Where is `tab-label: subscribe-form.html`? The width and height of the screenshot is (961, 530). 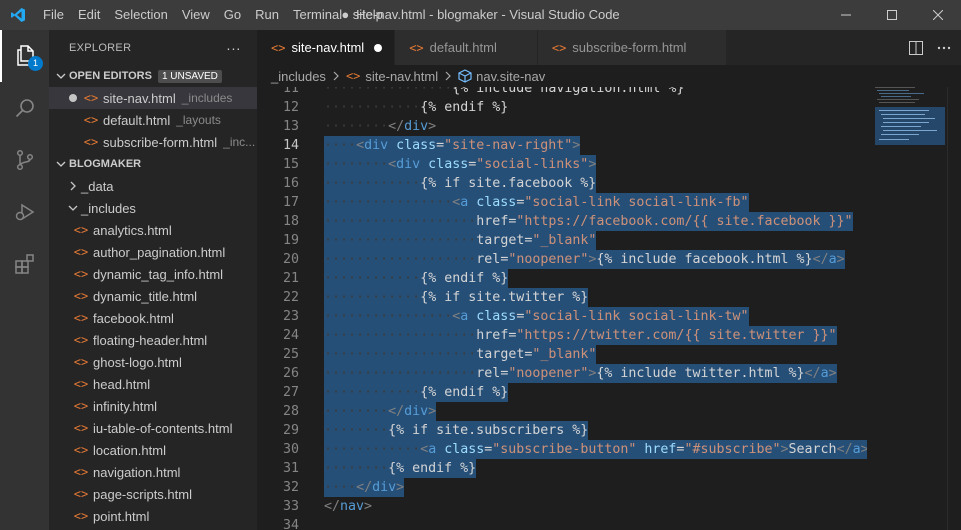 tab-label: subscribe-form.html is located at coordinates (629, 47).